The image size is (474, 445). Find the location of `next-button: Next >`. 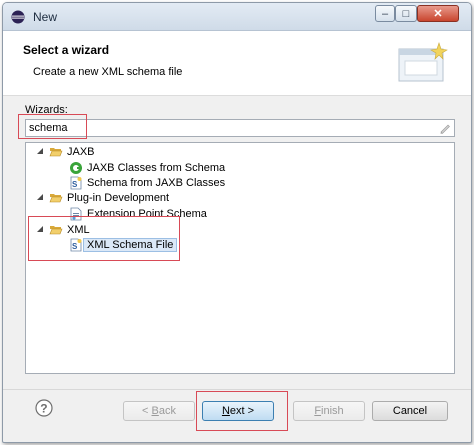

next-button: Next > is located at coordinates (238, 411).